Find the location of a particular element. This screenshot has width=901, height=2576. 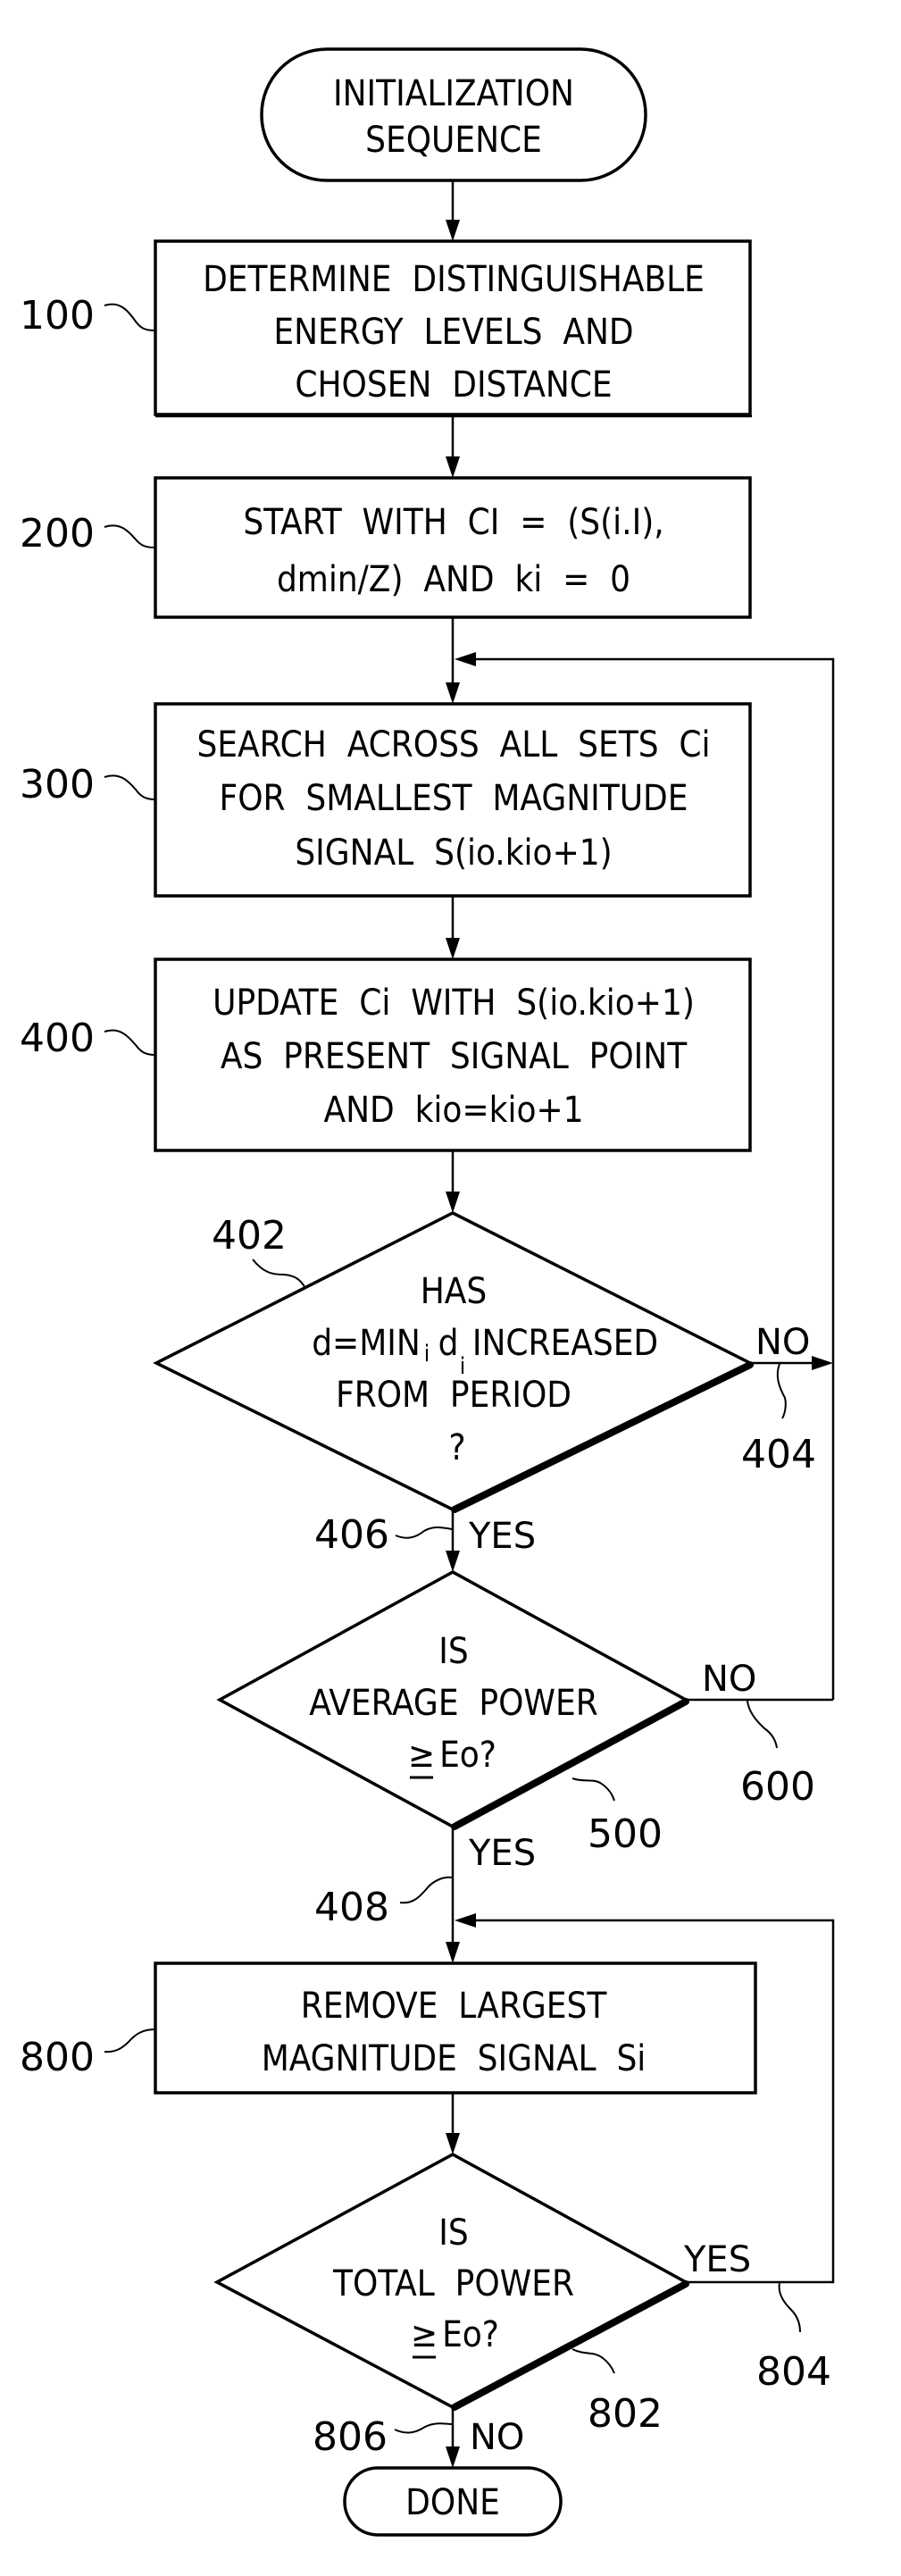

step-400-line-3: AND kio=kio+1 is located at coordinates (454, 1110).